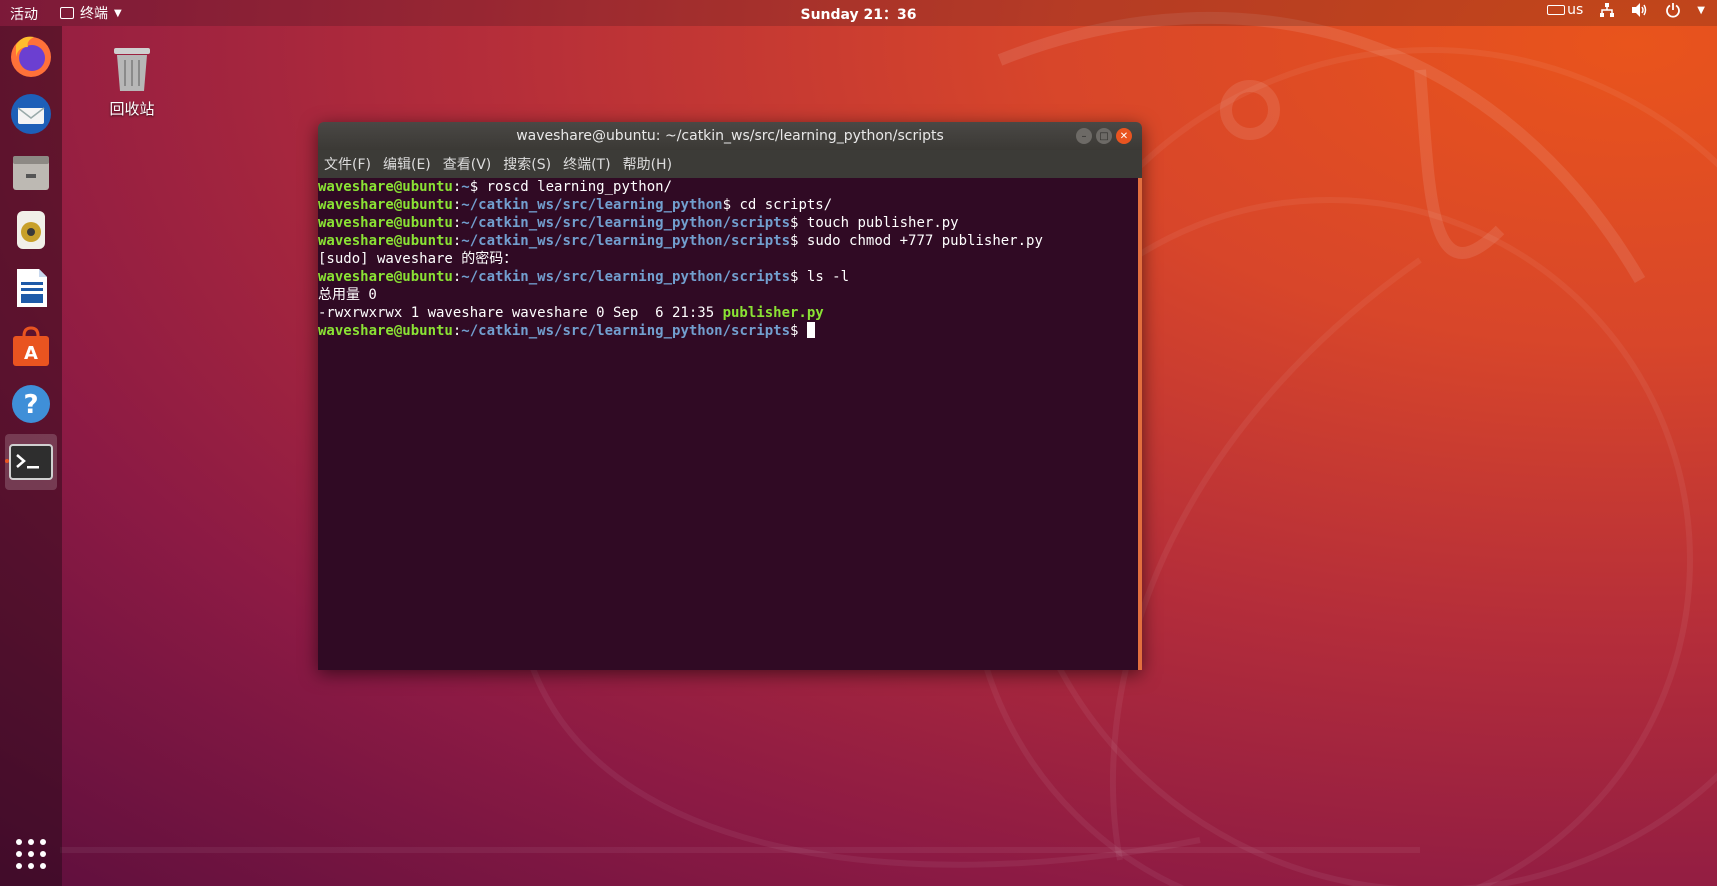 The height and width of the screenshot is (886, 1717). Describe the element at coordinates (347, 295) in the screenshot. I see `output-text: 总用量 0` at that location.